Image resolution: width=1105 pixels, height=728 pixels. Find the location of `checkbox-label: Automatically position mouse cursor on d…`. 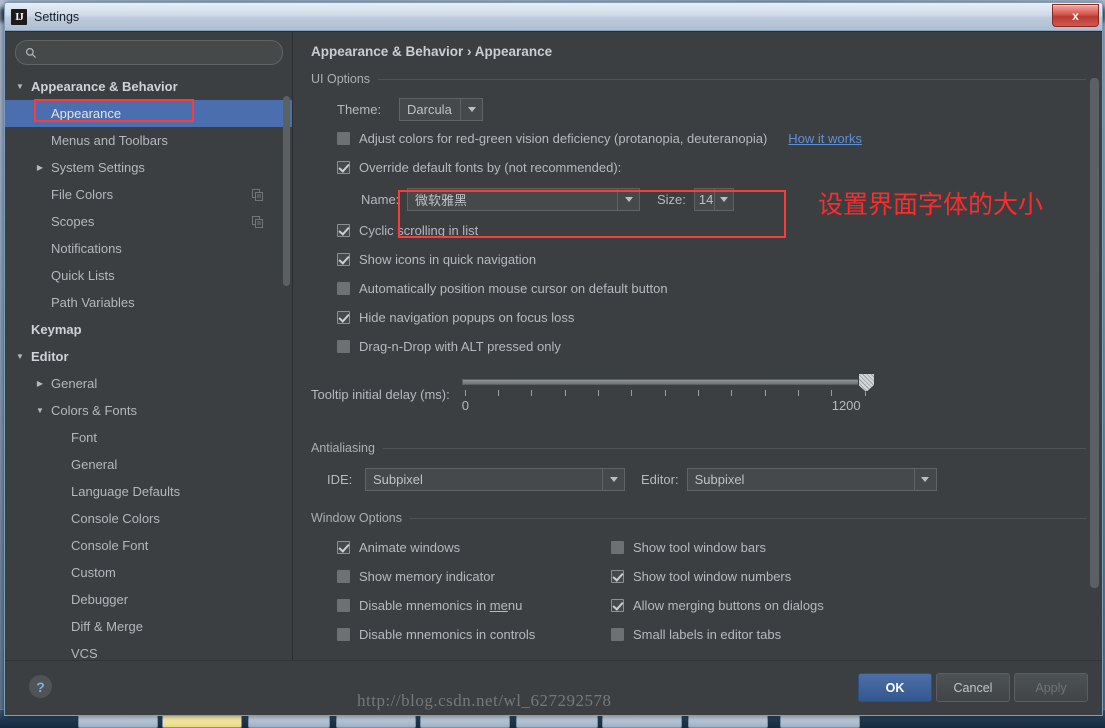

checkbox-label: Automatically position mouse cursor on d… is located at coordinates (513, 288).